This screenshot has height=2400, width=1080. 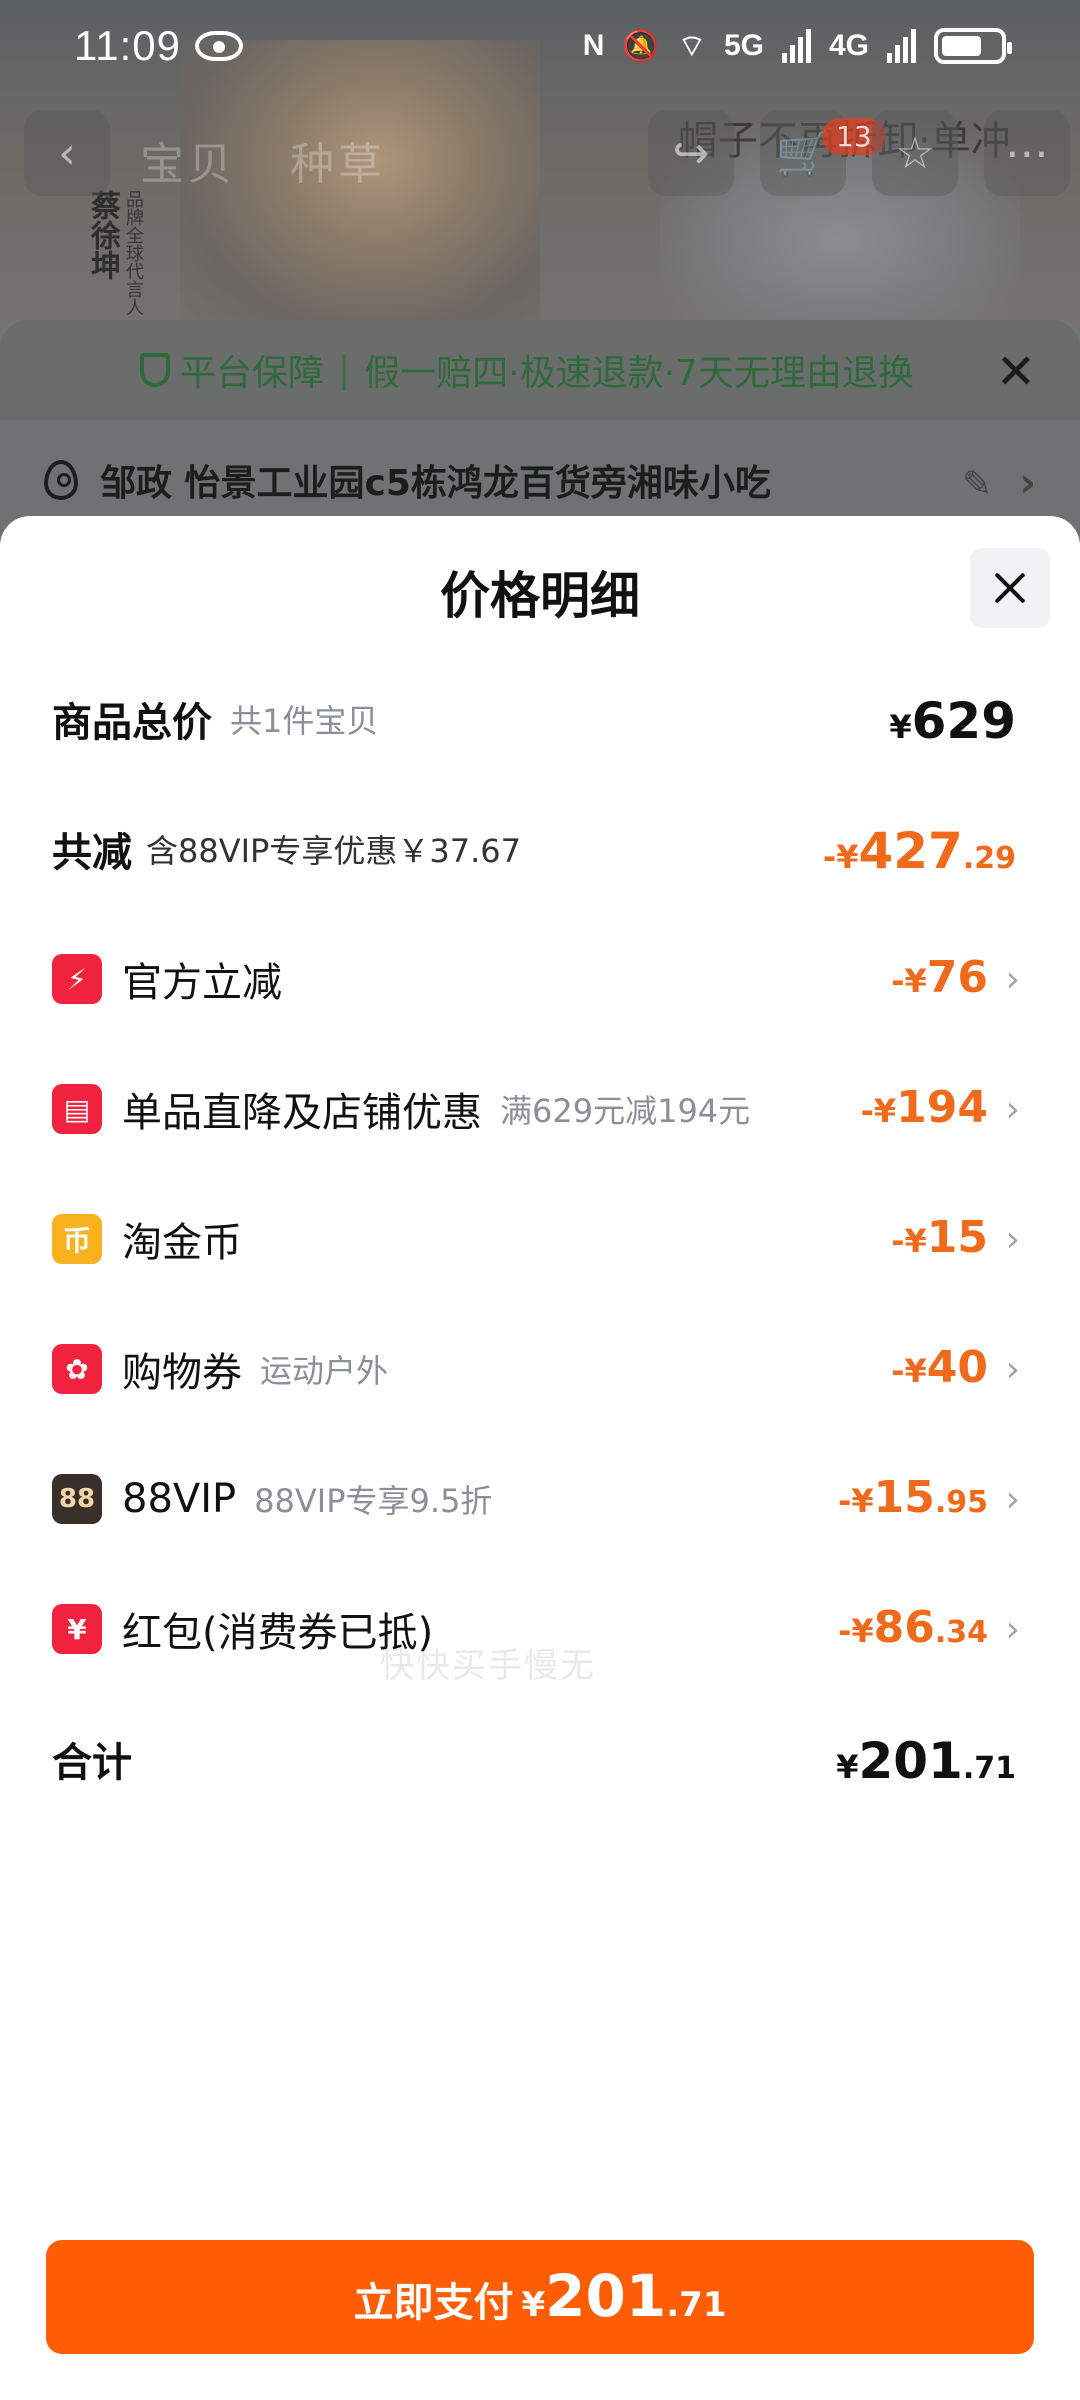 What do you see at coordinates (281, 160) in the screenshot?
I see `nav-tabs: 宝贝 种草` at bounding box center [281, 160].